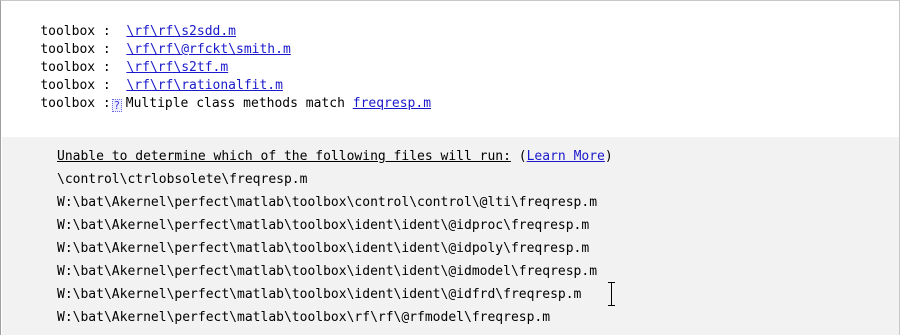 This screenshot has height=335, width=902. Describe the element at coordinates (116, 105) in the screenshot. I see `question-icon: ?` at that location.